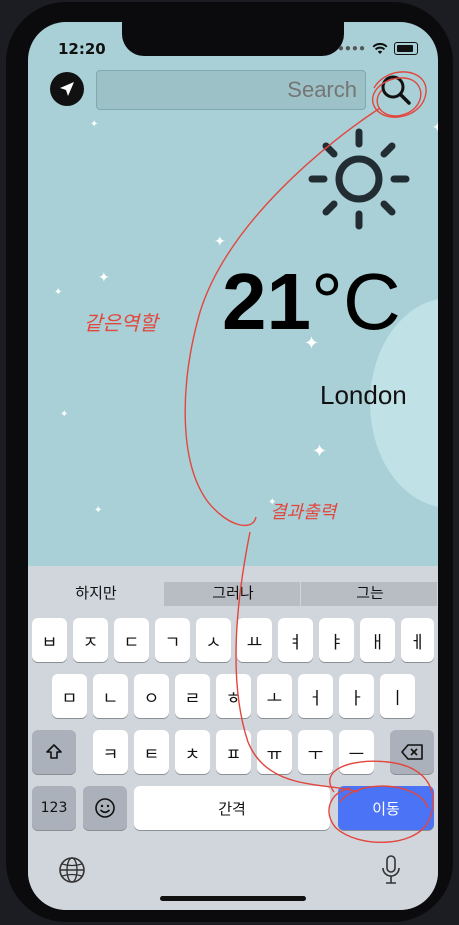 Image resolution: width=459 pixels, height=925 pixels. What do you see at coordinates (304, 512) in the screenshot?
I see `annotation-note-bottom: 결과출력` at bounding box center [304, 512].